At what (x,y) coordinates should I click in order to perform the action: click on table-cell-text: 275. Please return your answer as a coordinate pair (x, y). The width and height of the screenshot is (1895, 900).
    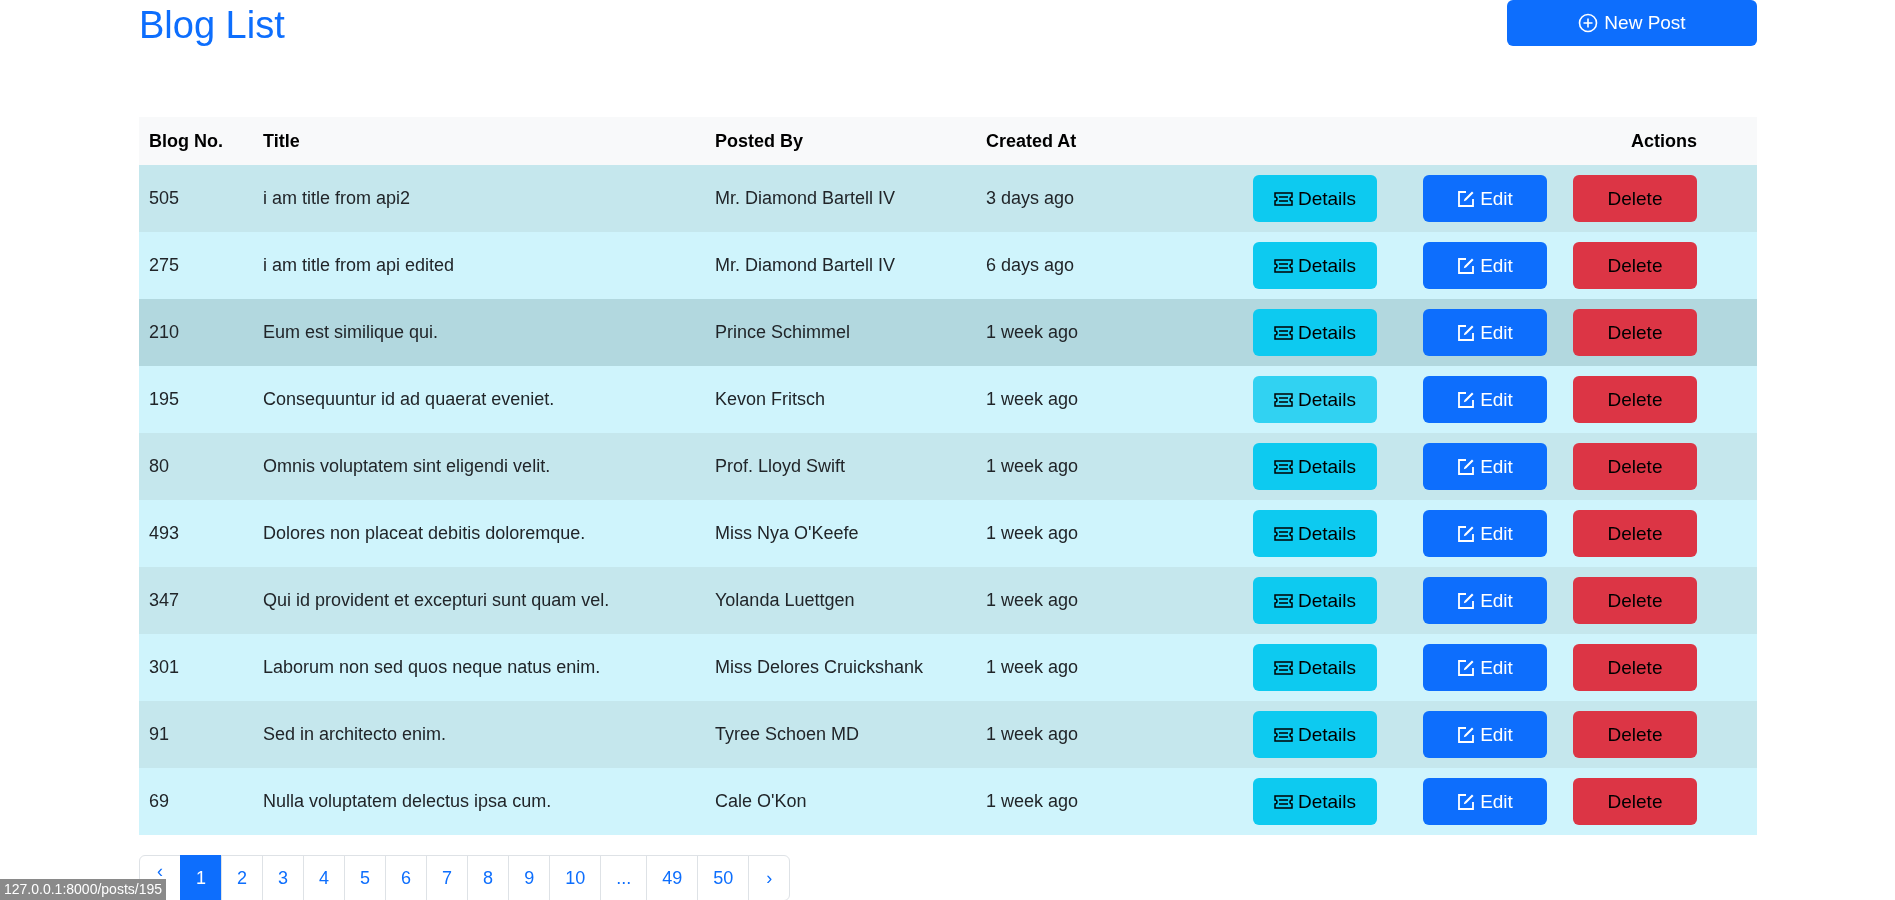
    Looking at the image, I should click on (164, 265).